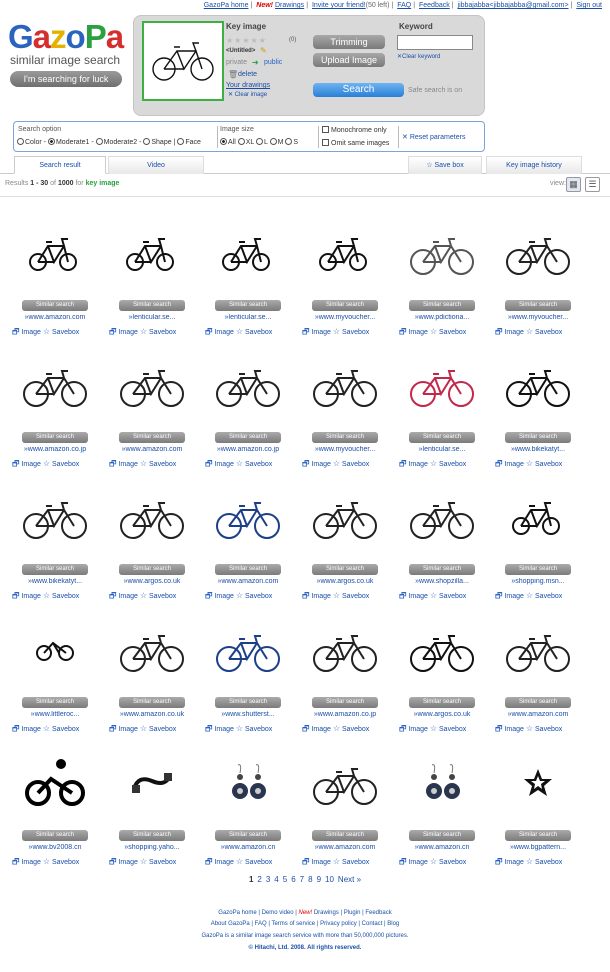 This screenshot has width=610, height=972. Describe the element at coordinates (418, 56) in the screenshot. I see `clear-keyword-link: ✕Clear keyword` at that location.